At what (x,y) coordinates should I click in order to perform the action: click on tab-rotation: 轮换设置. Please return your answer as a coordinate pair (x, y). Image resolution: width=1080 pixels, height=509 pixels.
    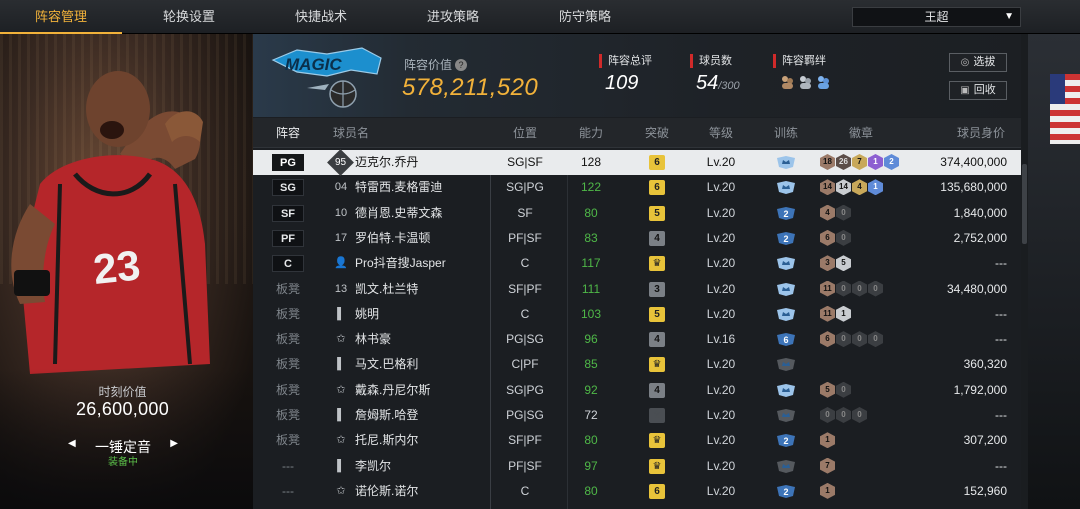
    Looking at the image, I should click on (189, 17).